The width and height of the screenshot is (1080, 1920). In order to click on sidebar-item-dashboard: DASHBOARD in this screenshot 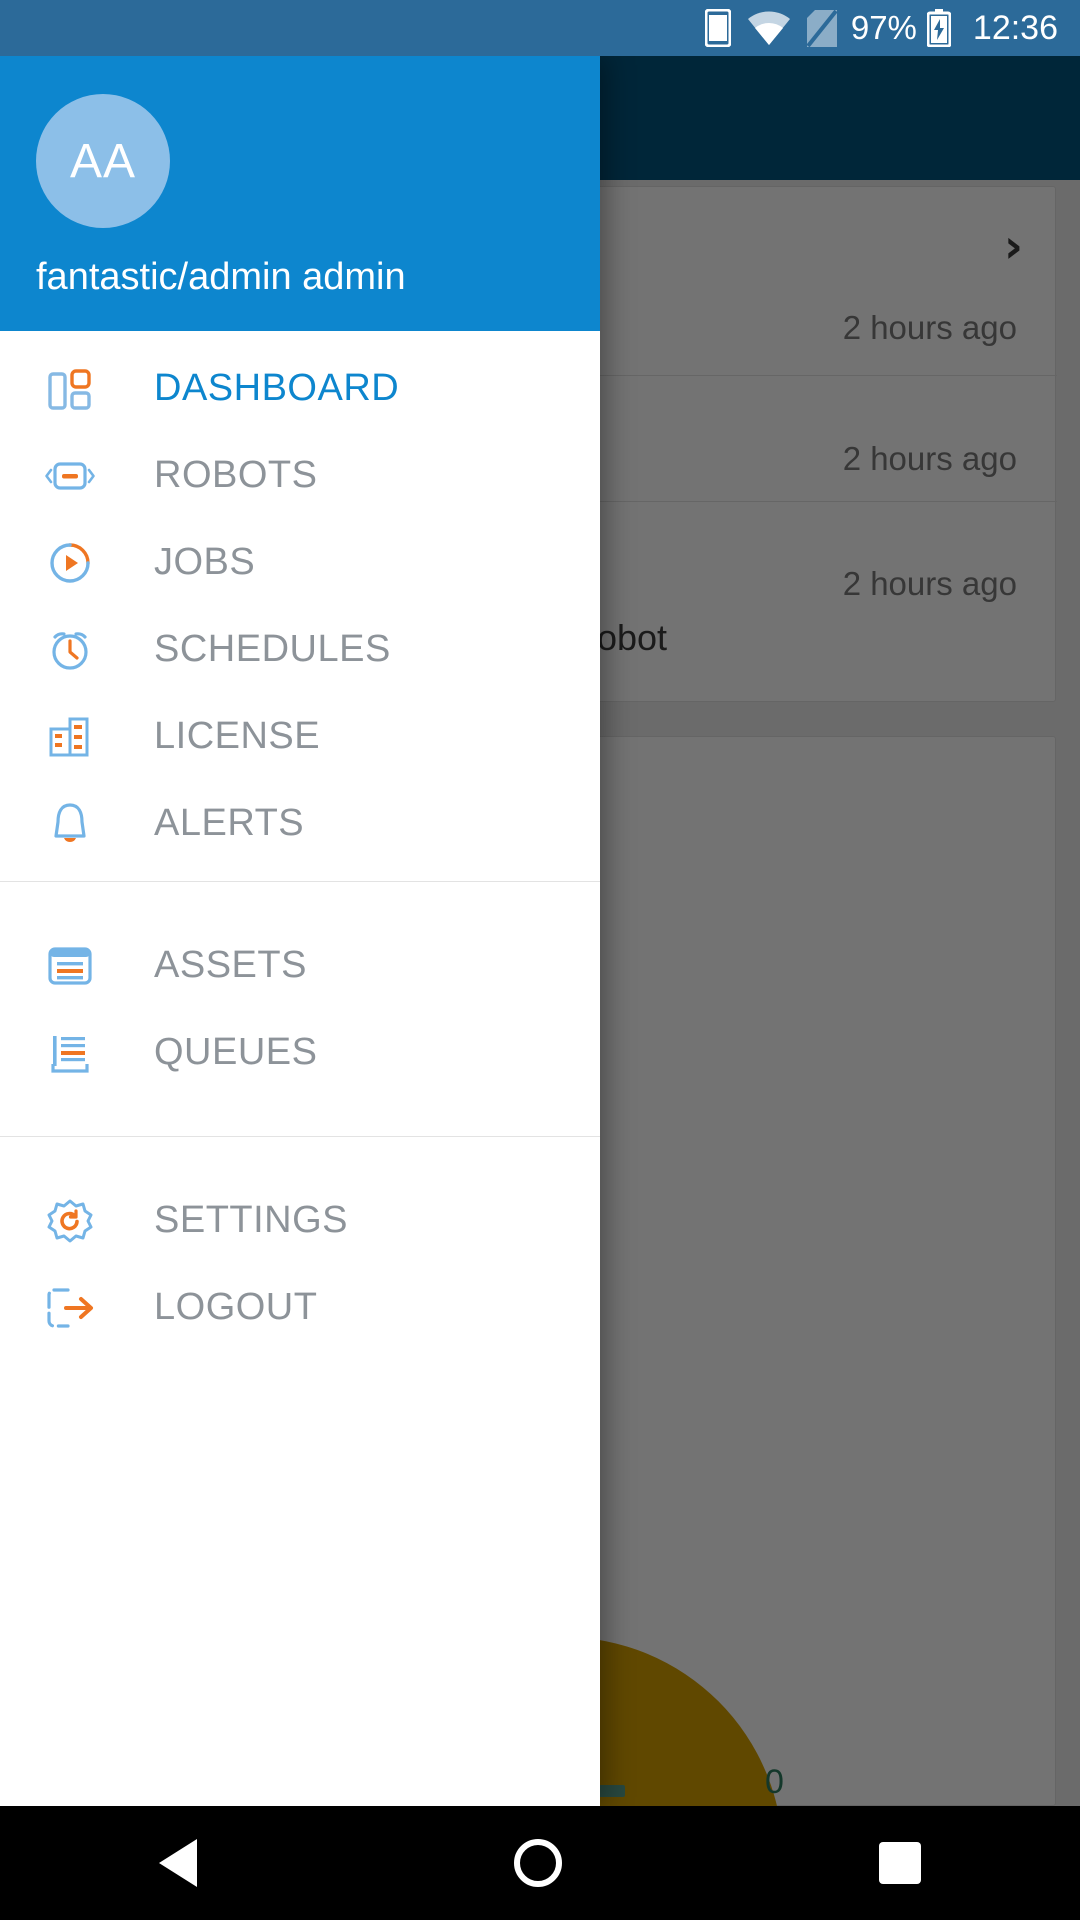, I will do `click(300, 388)`.